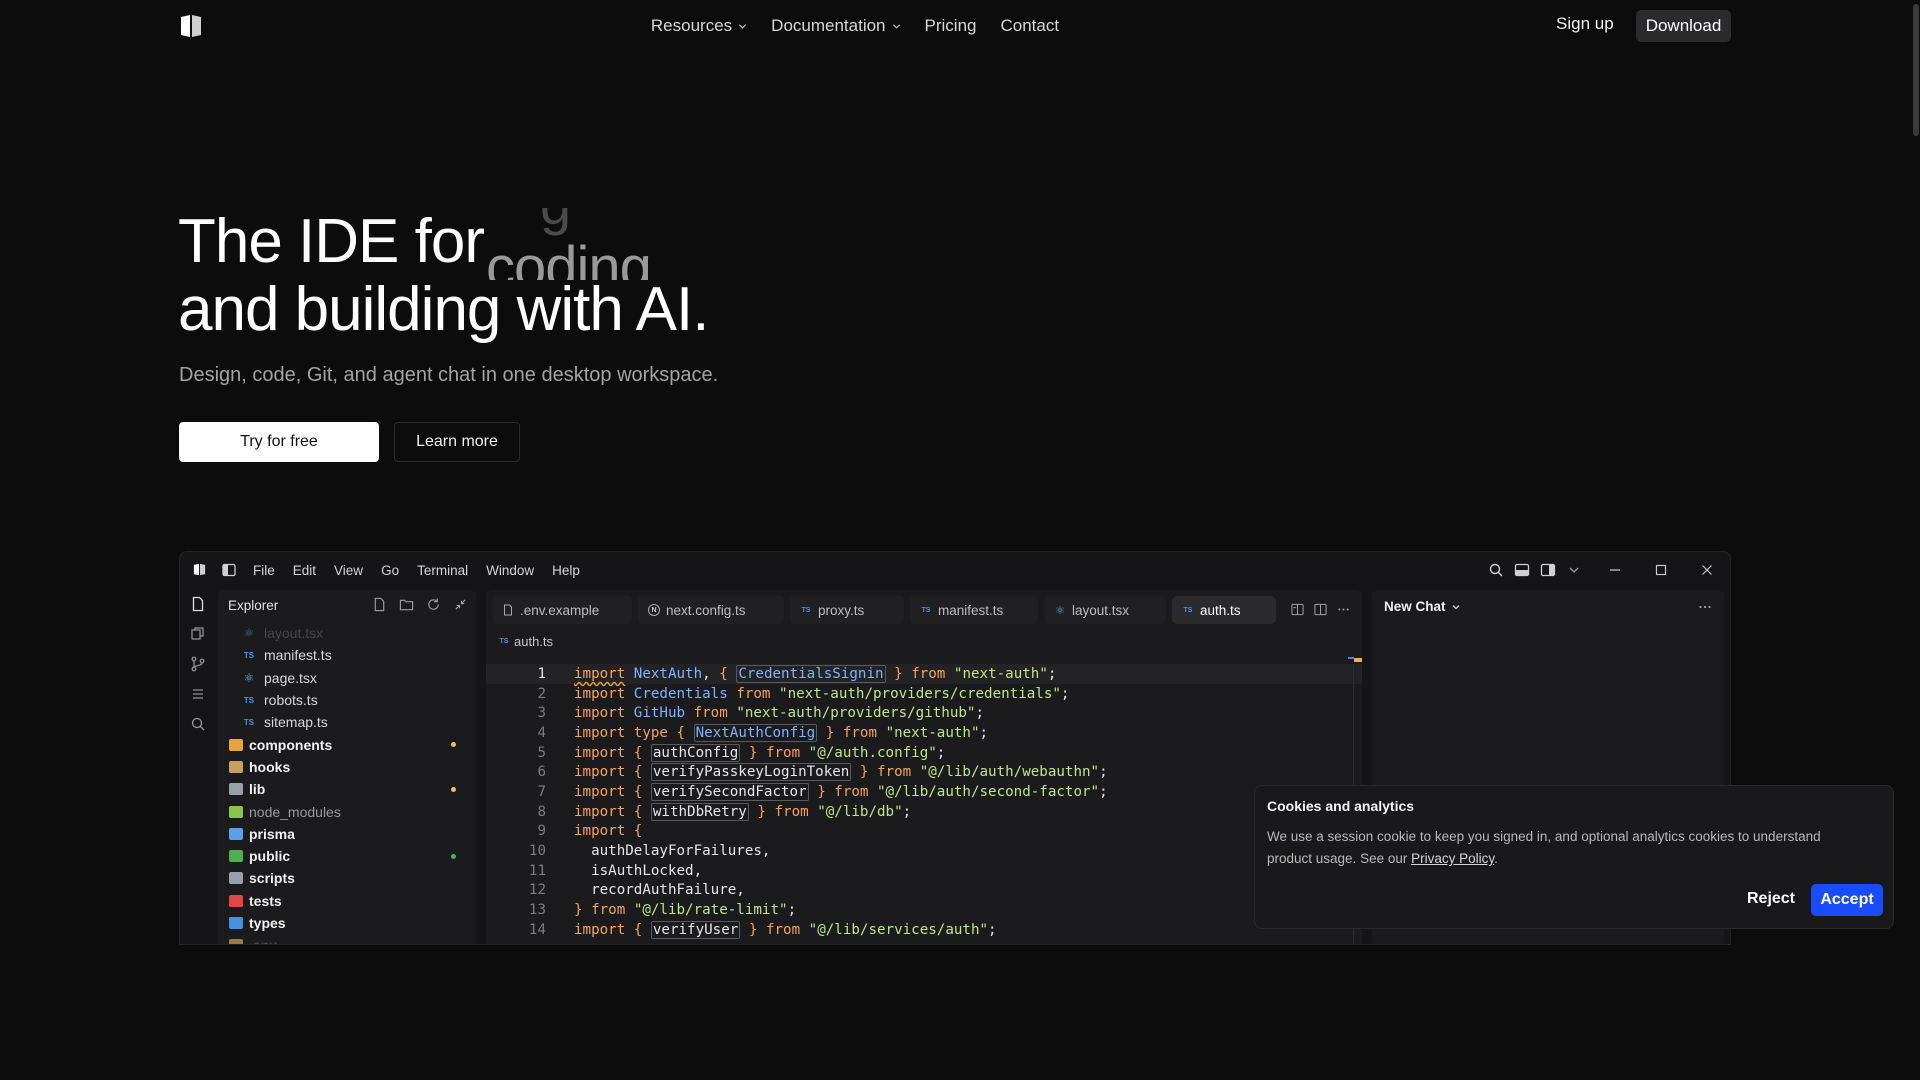  What do you see at coordinates (347, 834) in the screenshot?
I see `tree-folder: prisma` at bounding box center [347, 834].